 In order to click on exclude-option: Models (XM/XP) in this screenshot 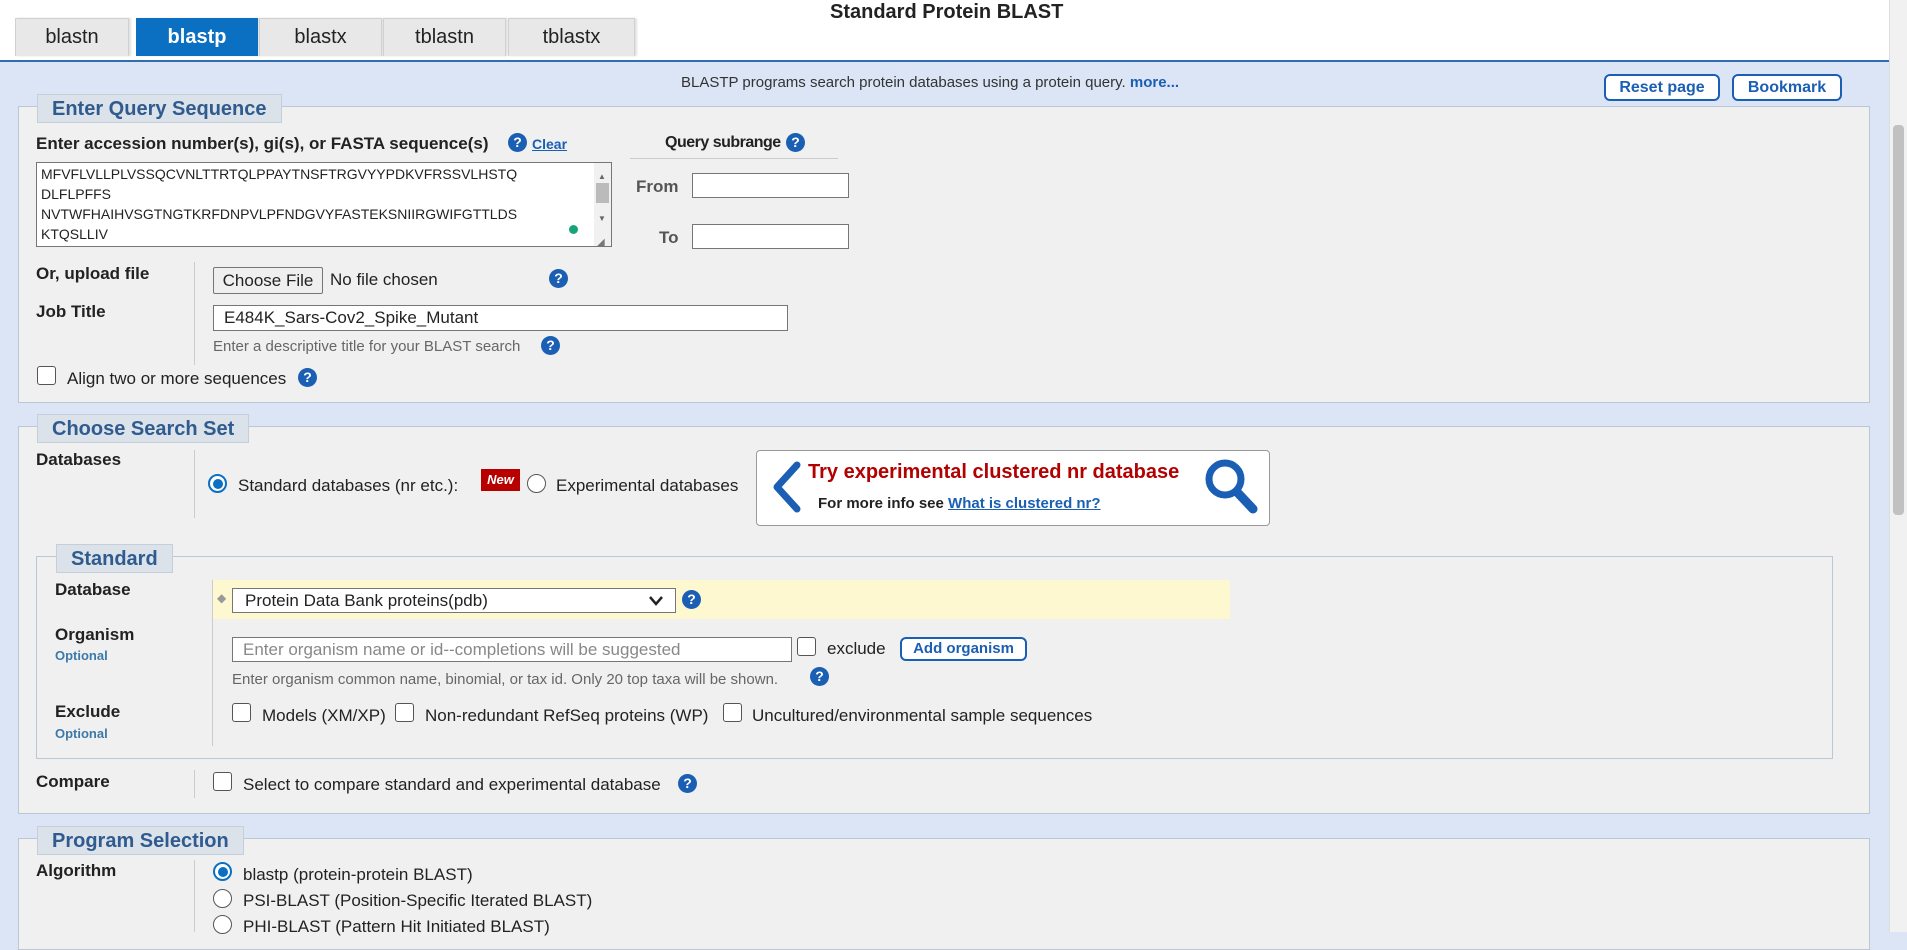, I will do `click(324, 715)`.